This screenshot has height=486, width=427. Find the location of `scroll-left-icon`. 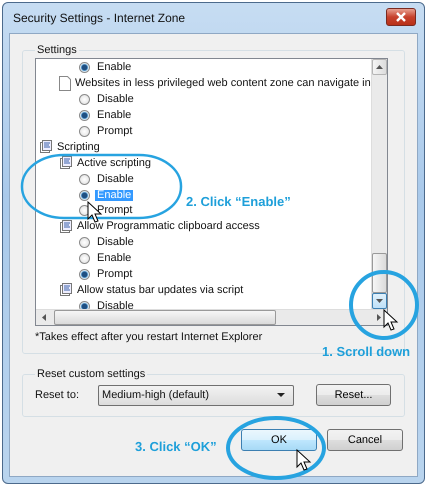

scroll-left-icon is located at coordinates (44, 317).